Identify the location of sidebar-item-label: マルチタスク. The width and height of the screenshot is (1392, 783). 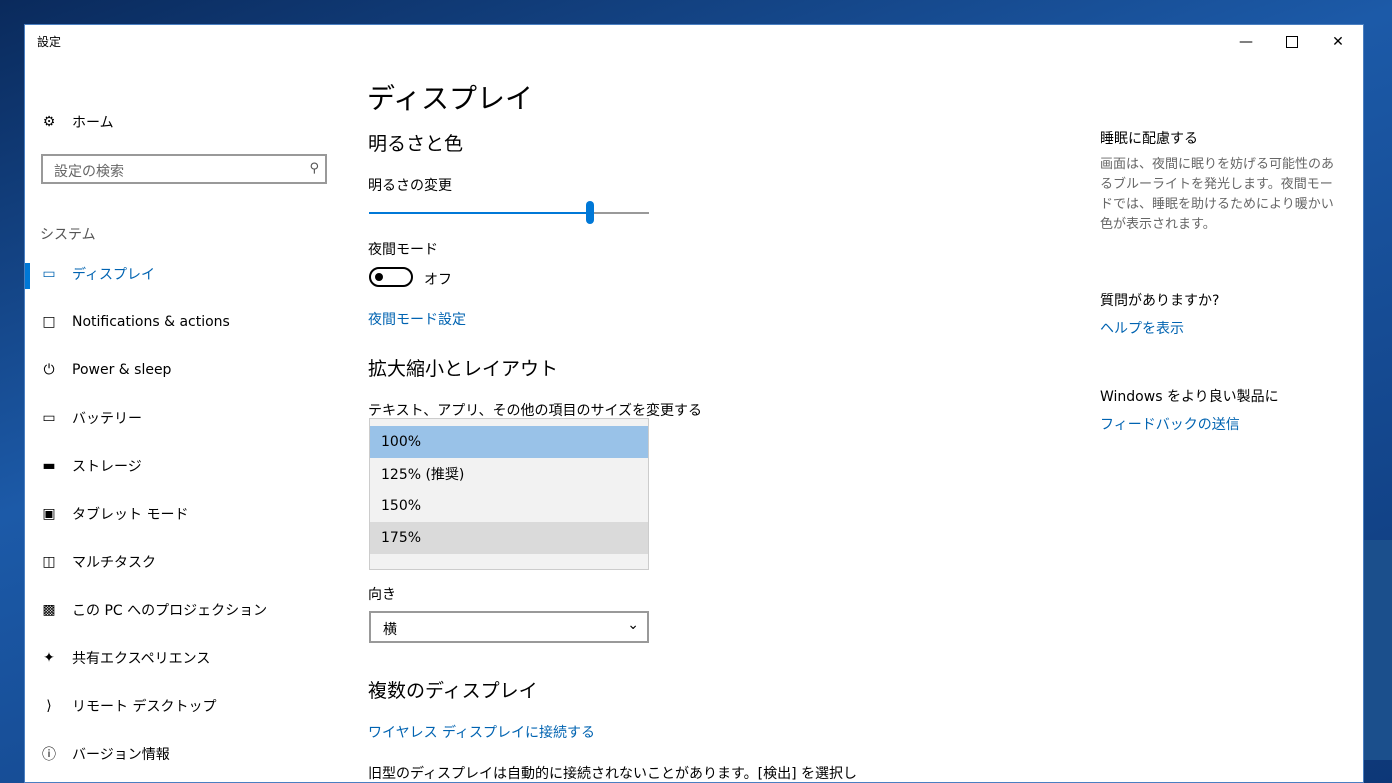
(114, 563).